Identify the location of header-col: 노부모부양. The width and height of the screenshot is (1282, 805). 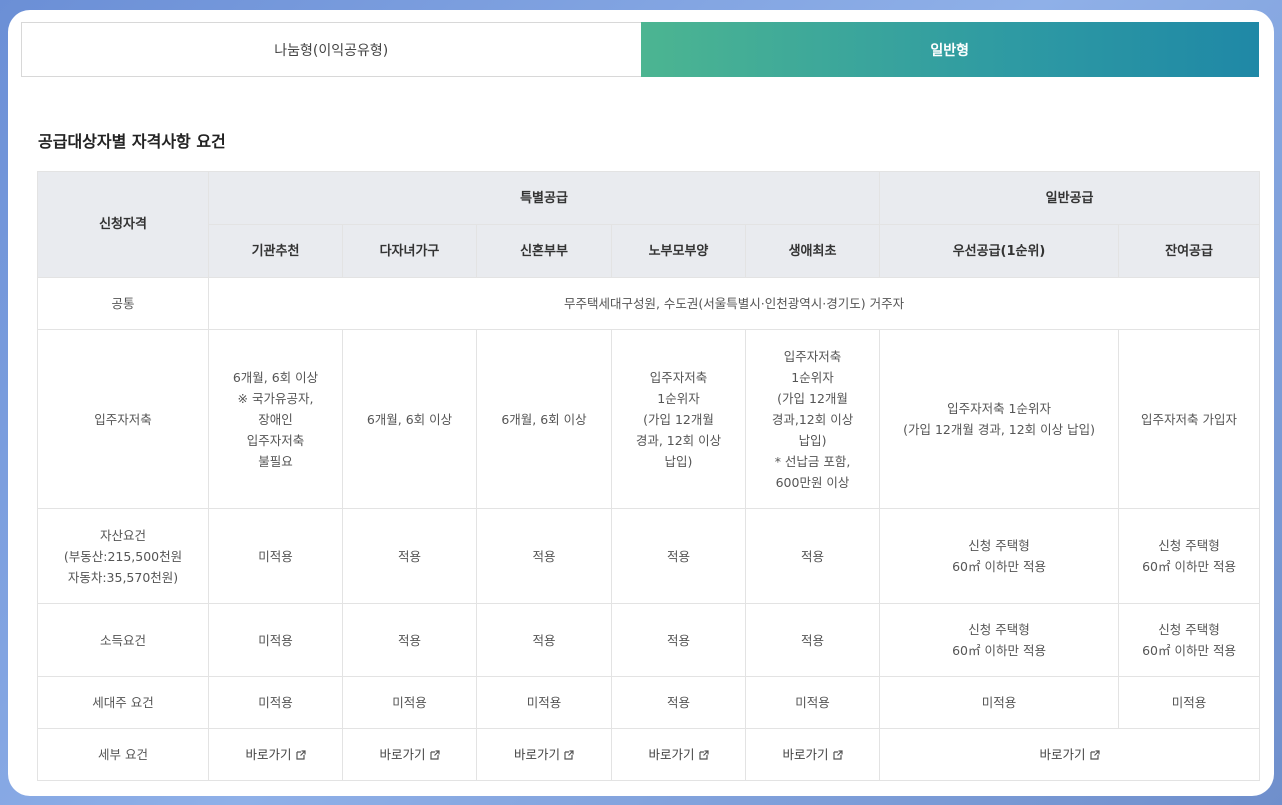
(678, 251).